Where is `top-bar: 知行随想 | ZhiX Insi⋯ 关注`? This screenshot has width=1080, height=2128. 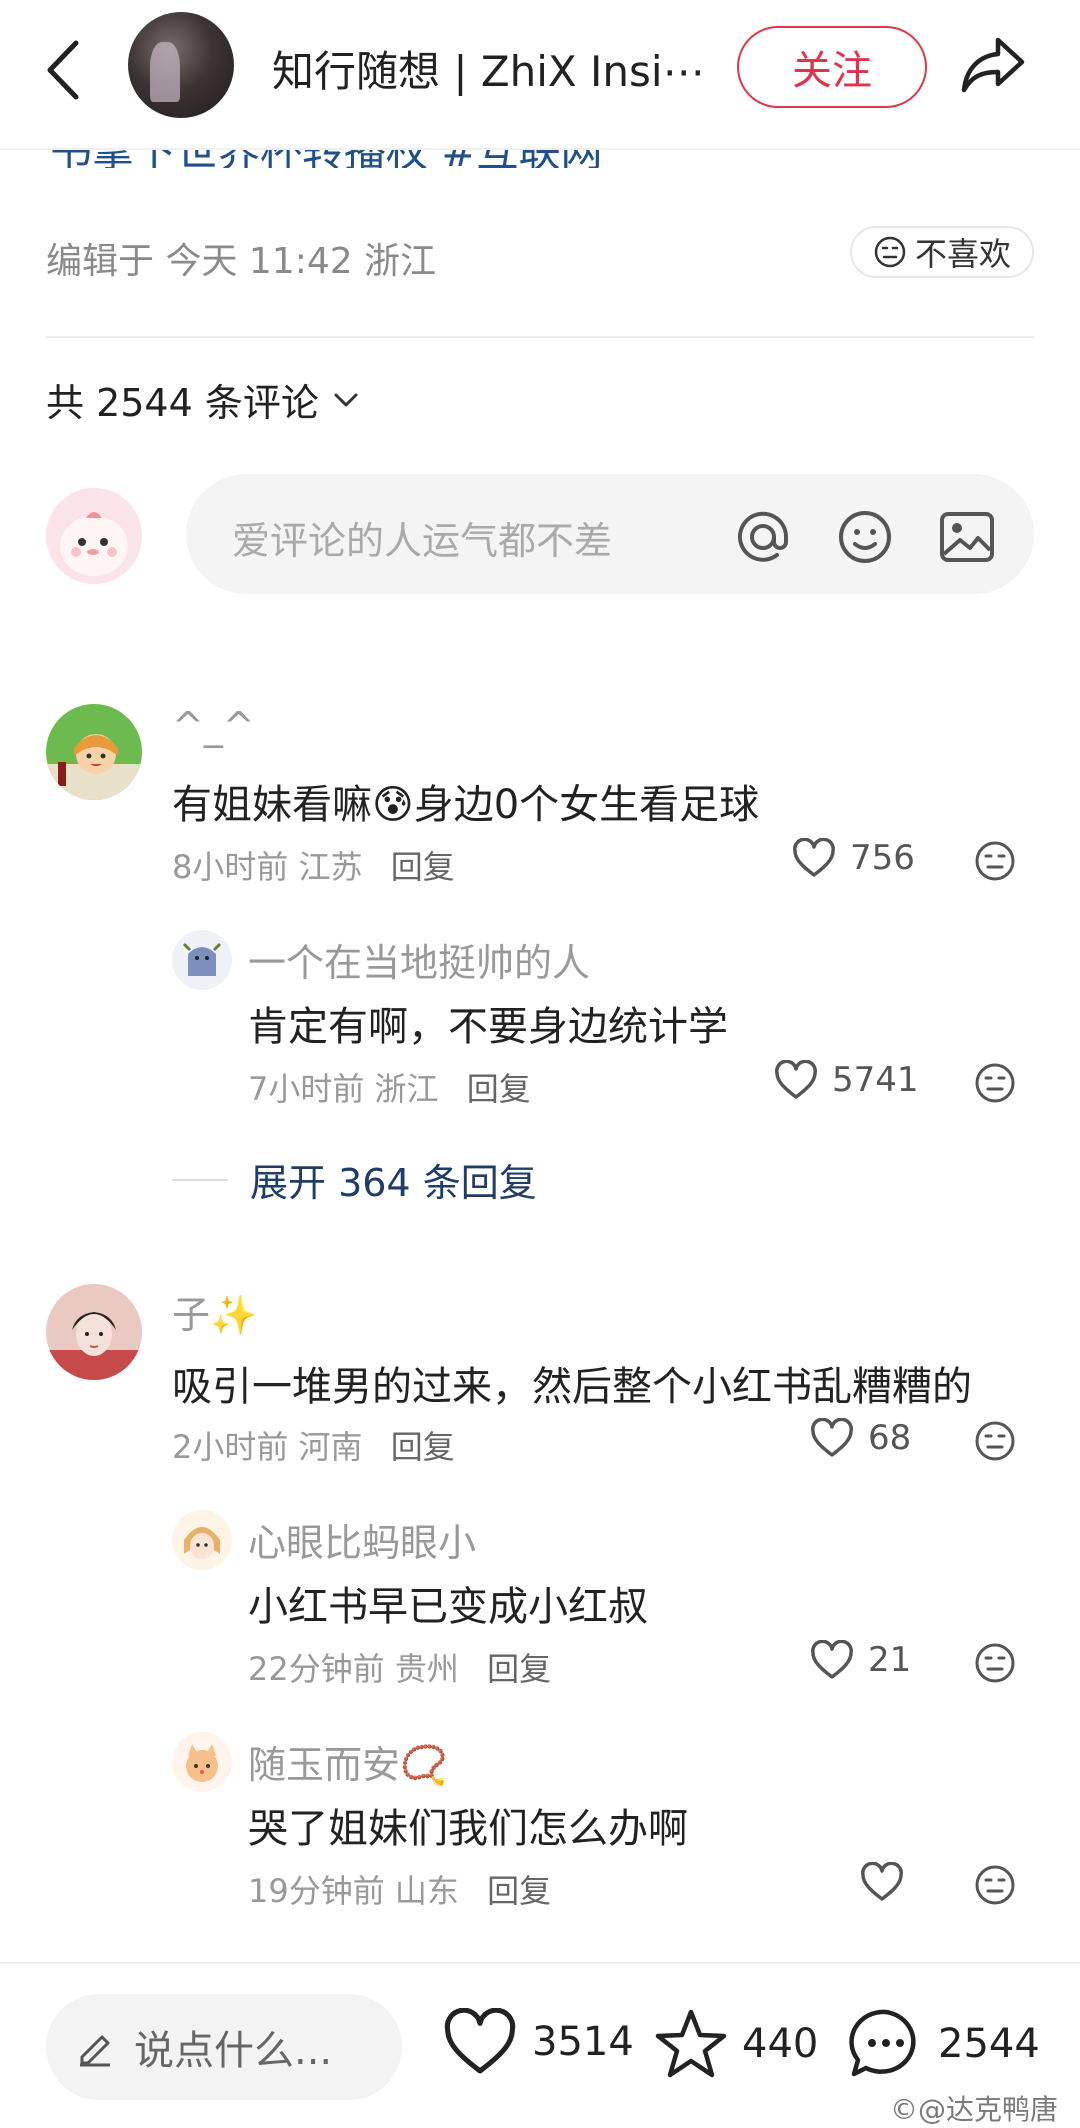 top-bar: 知行随想 | ZhiX Insi⋯ 关注 is located at coordinates (540, 75).